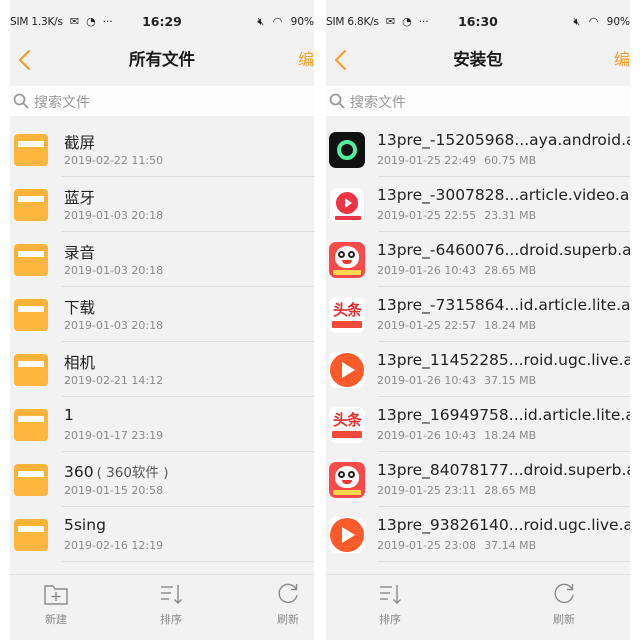 The width and height of the screenshot is (640, 640). Describe the element at coordinates (162, 534) in the screenshot. I see `list-item: 5sing 2019-02-16 12:19` at that location.